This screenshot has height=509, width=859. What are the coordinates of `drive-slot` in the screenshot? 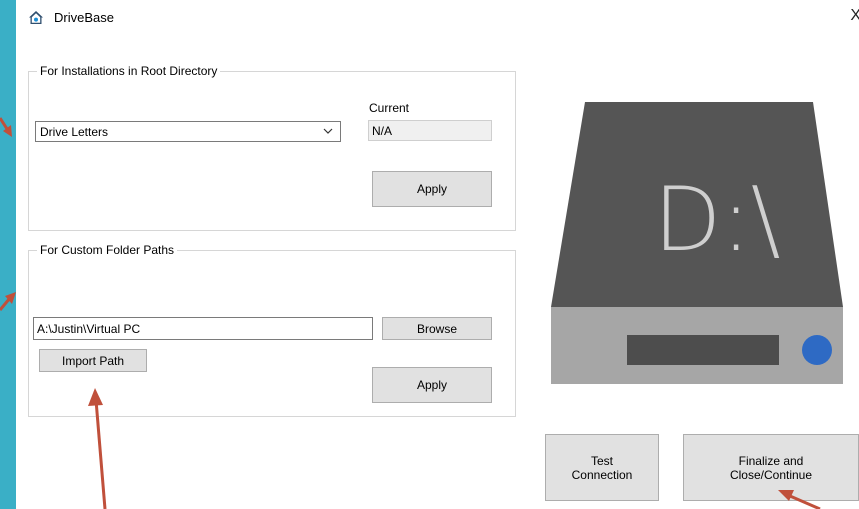 It's located at (703, 350).